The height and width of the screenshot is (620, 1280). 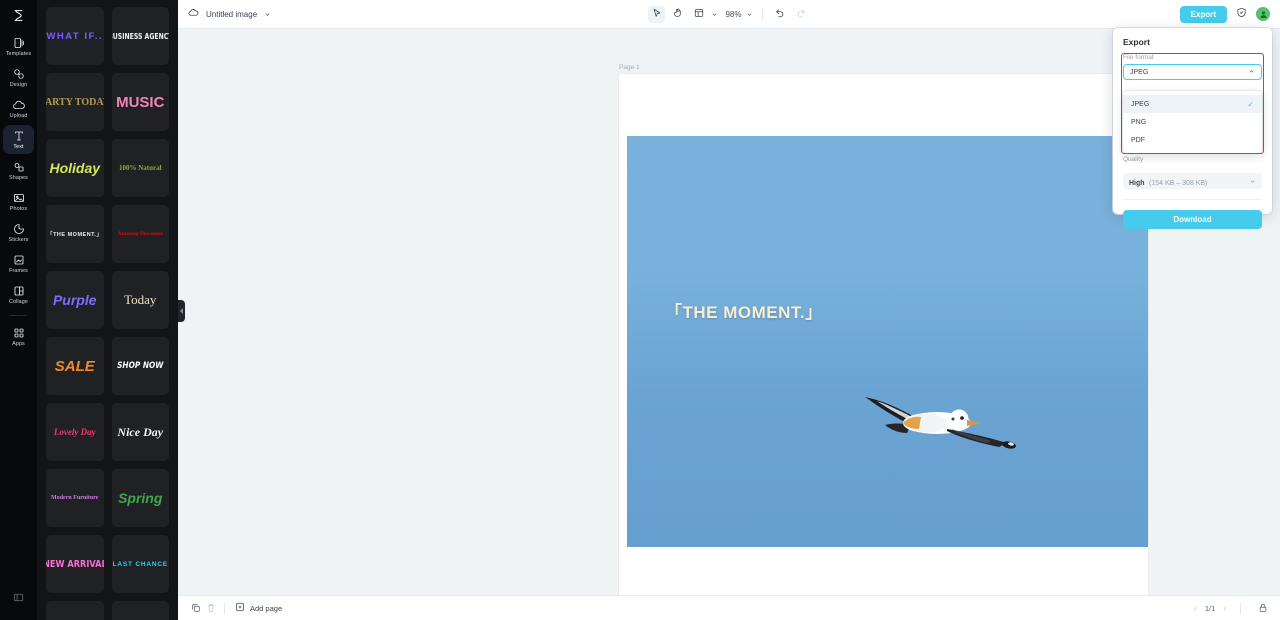 What do you see at coordinates (677, 14) in the screenshot?
I see `hand-tool-button` at bounding box center [677, 14].